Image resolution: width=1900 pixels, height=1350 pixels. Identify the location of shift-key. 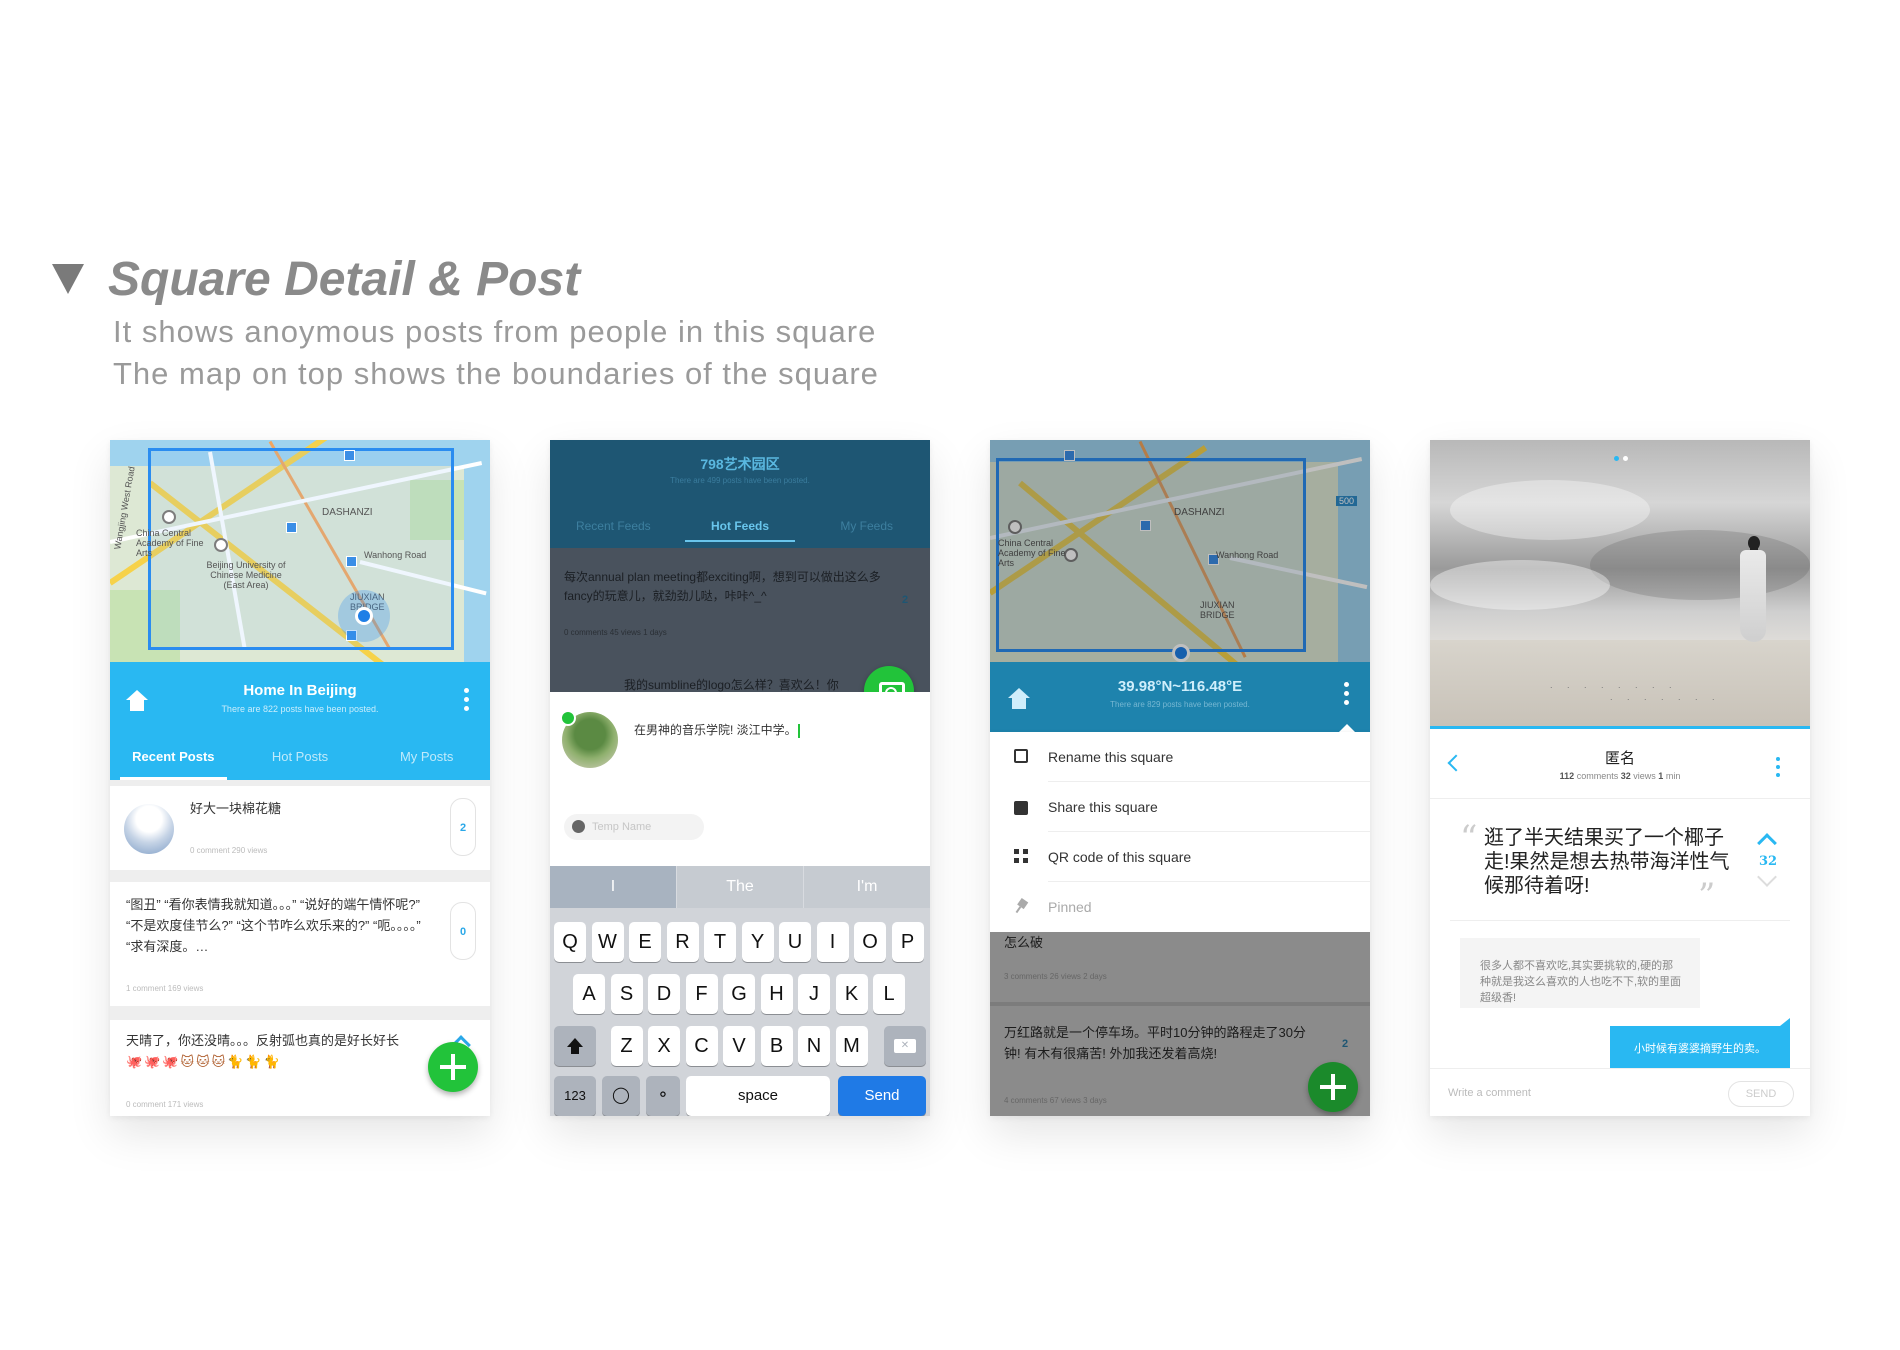
(575, 1046).